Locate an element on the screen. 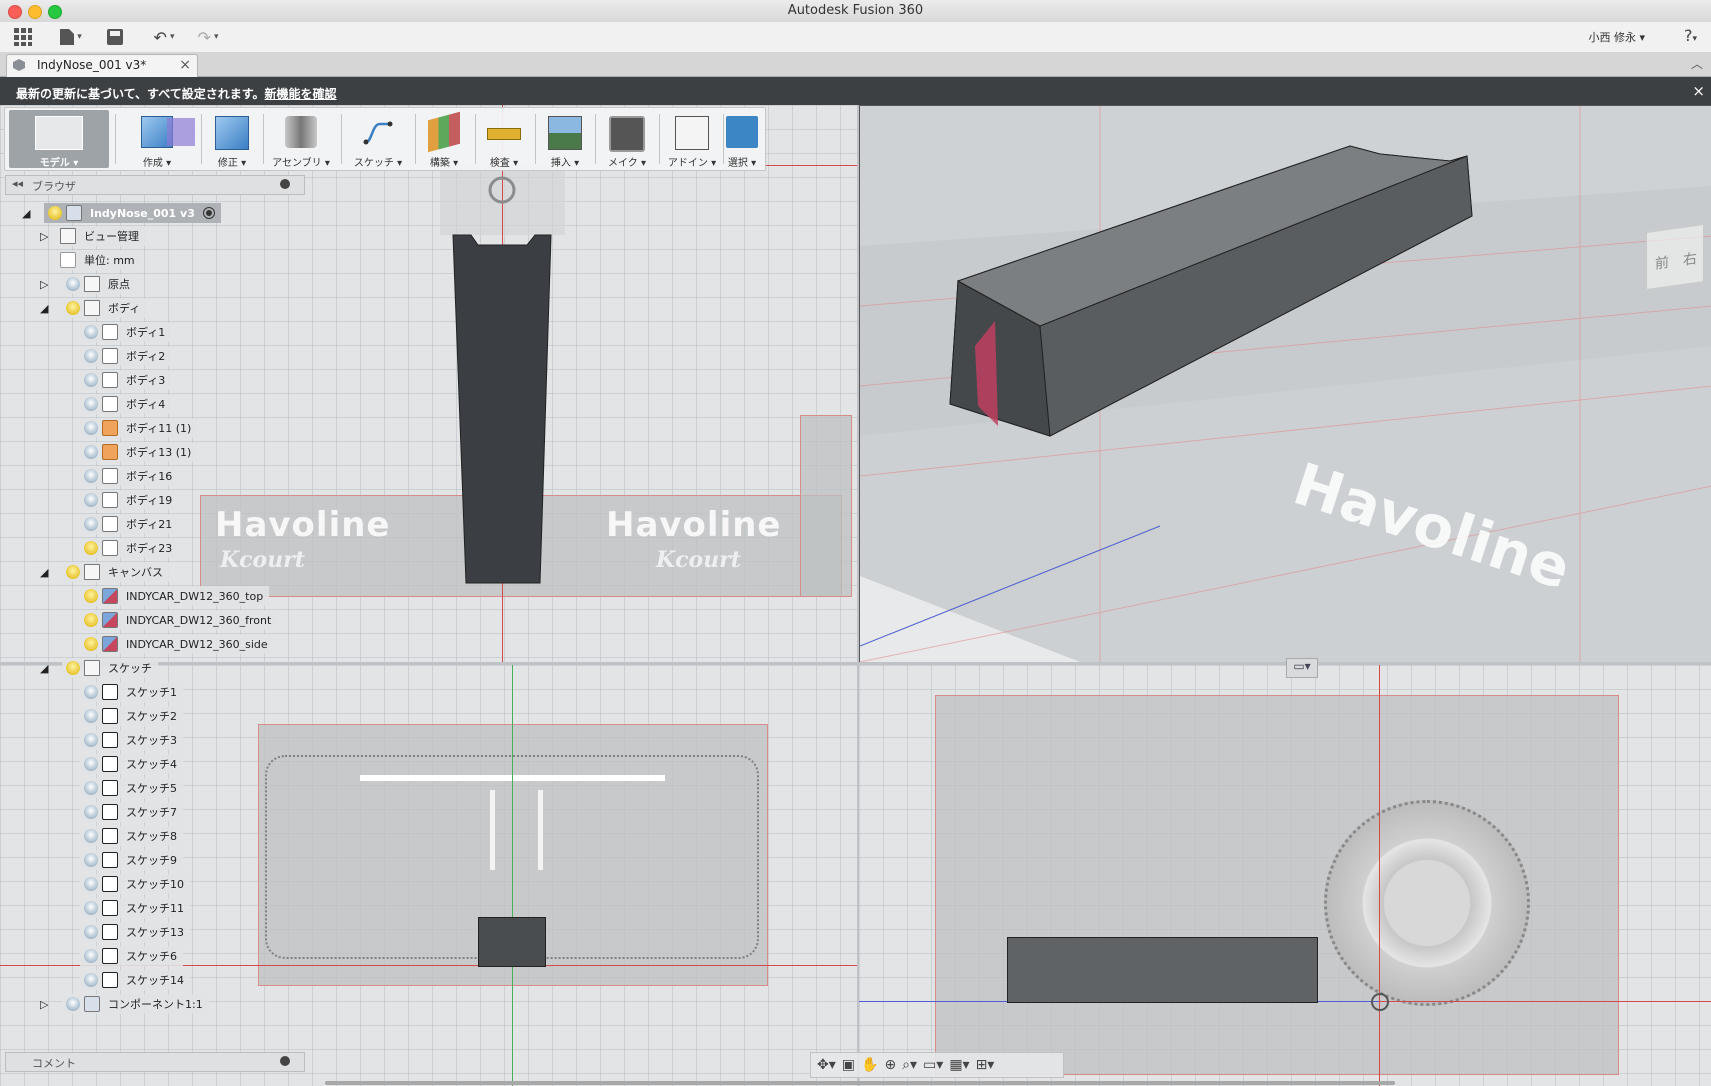  sketch-row: スケッチ14 is located at coordinates (135, 980).